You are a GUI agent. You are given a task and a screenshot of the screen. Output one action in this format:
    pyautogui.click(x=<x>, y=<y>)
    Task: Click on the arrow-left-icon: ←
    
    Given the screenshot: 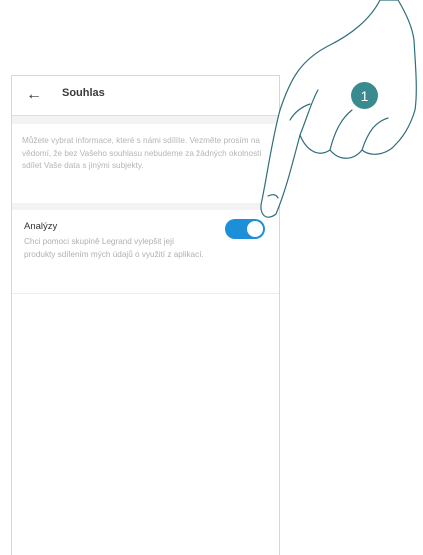 What is the action you would take?
    pyautogui.click(x=34, y=94)
    